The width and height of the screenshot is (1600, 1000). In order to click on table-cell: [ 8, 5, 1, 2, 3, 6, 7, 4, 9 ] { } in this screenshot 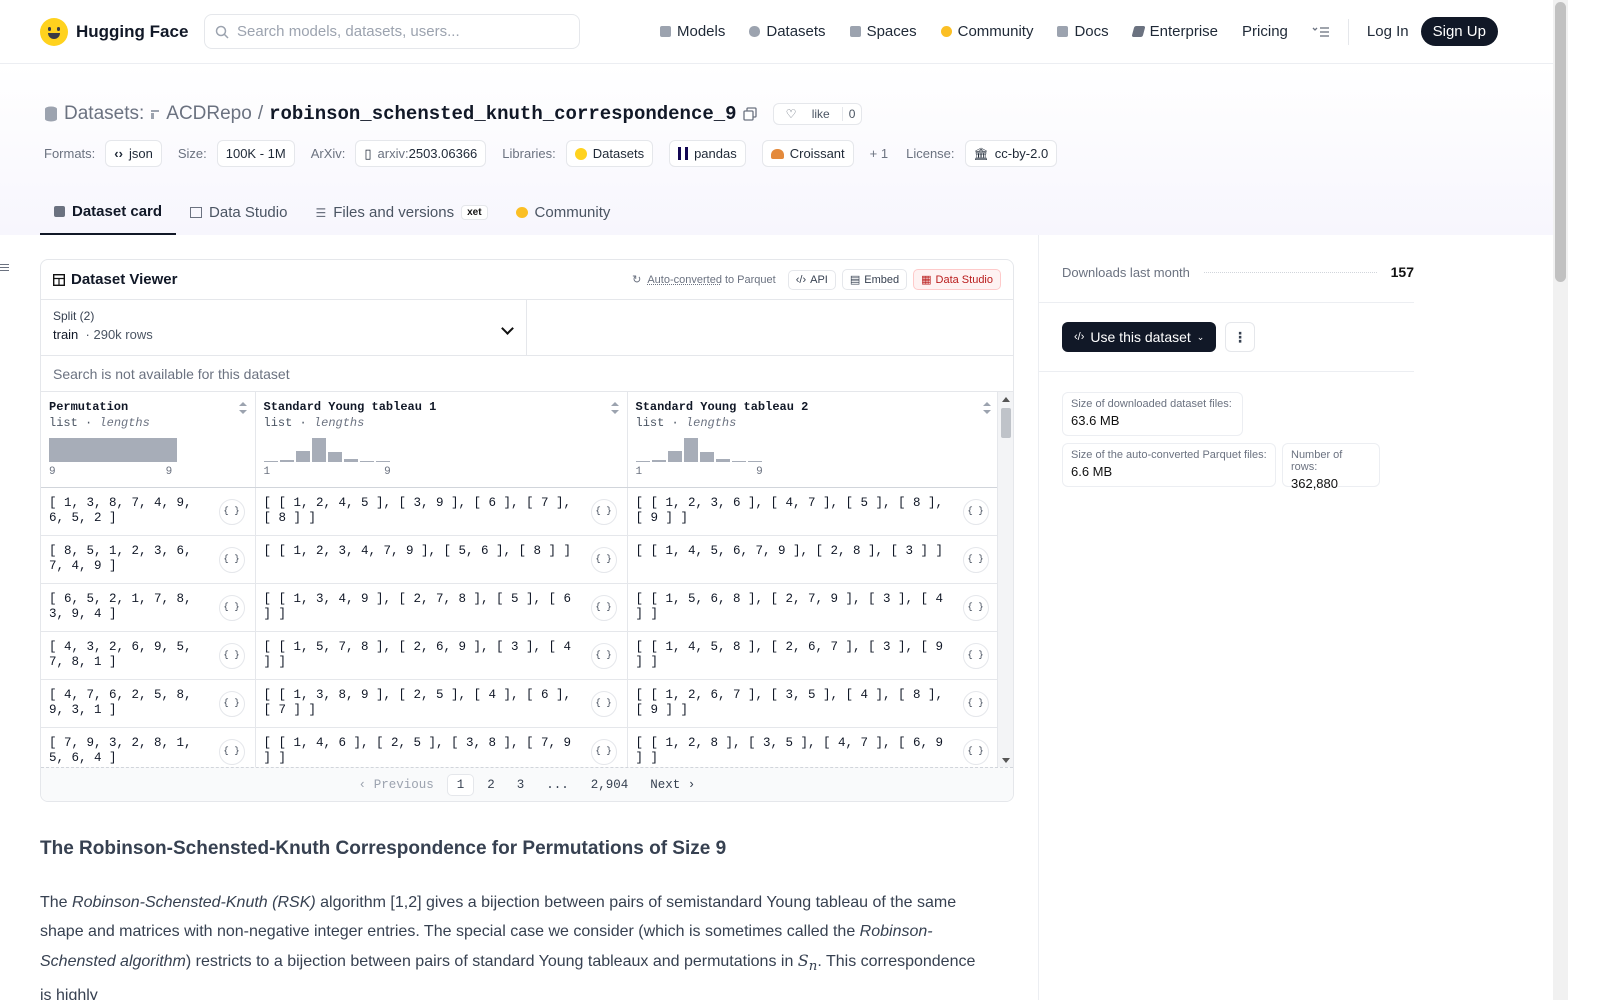, I will do `click(148, 559)`.